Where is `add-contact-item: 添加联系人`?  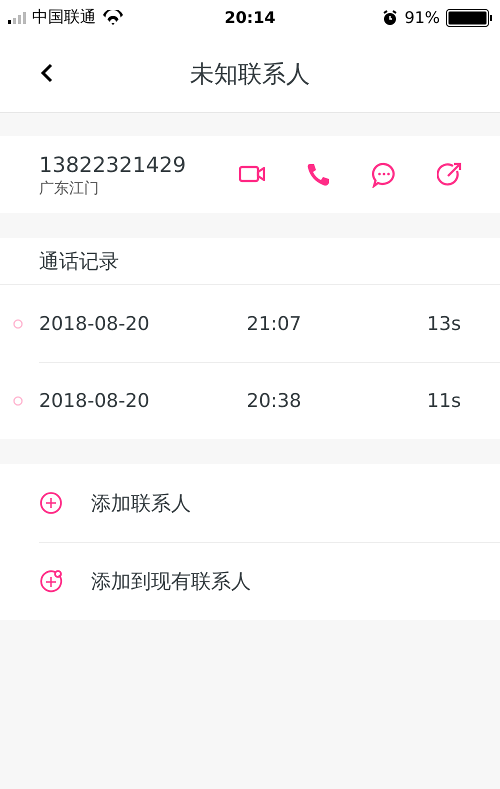 add-contact-item: 添加联系人 is located at coordinates (250, 503).